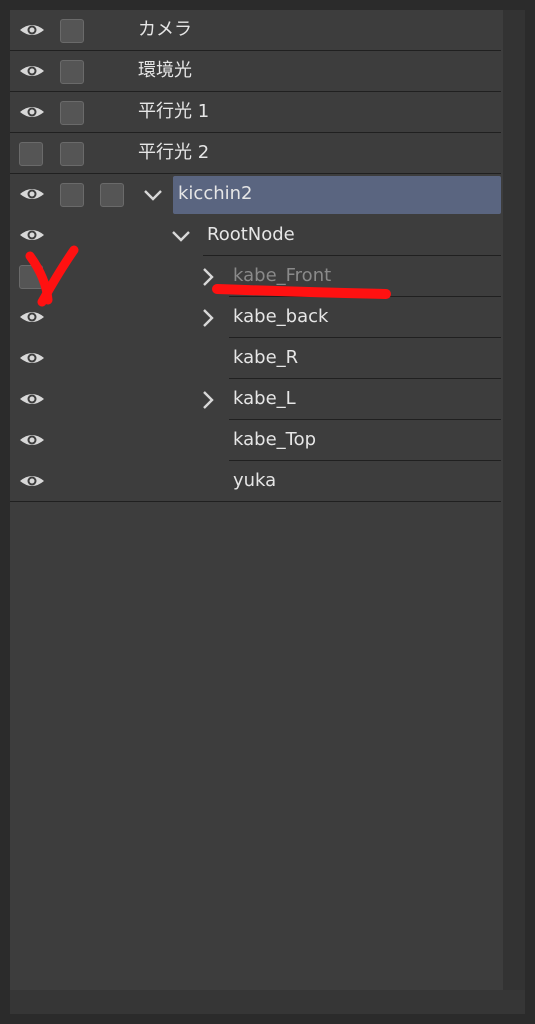 Image resolution: width=535 pixels, height=1024 pixels. I want to click on layer-label: 環境光, so click(165, 70).